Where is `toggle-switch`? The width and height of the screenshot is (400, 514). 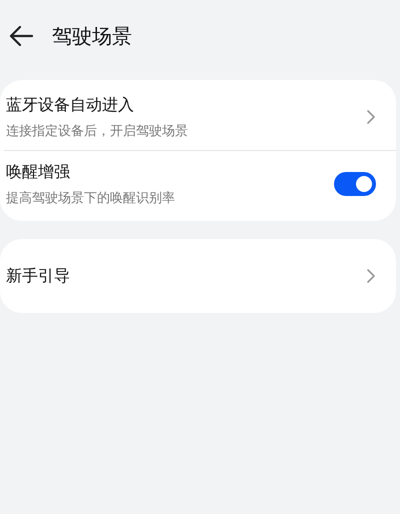 toggle-switch is located at coordinates (355, 184).